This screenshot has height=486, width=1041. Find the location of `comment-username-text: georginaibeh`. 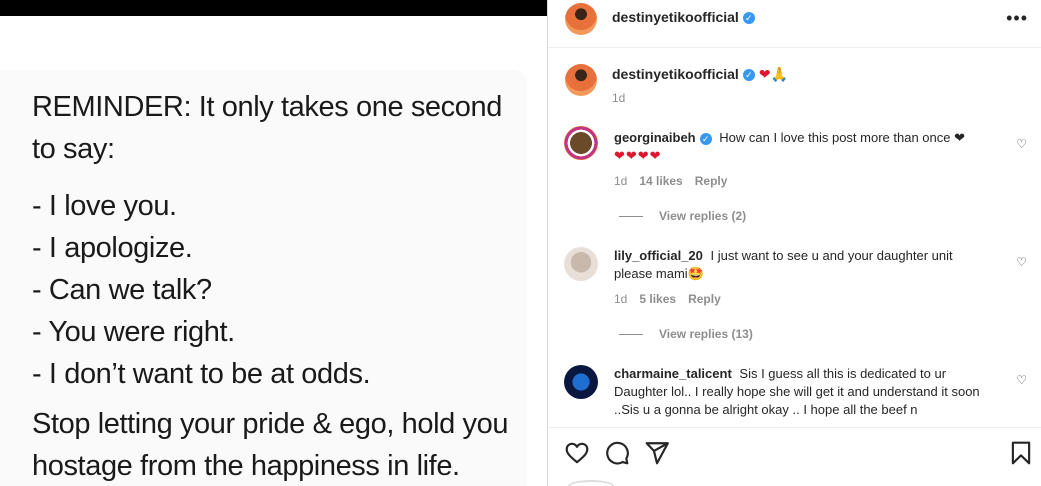

comment-username-text: georginaibeh is located at coordinates (655, 137).